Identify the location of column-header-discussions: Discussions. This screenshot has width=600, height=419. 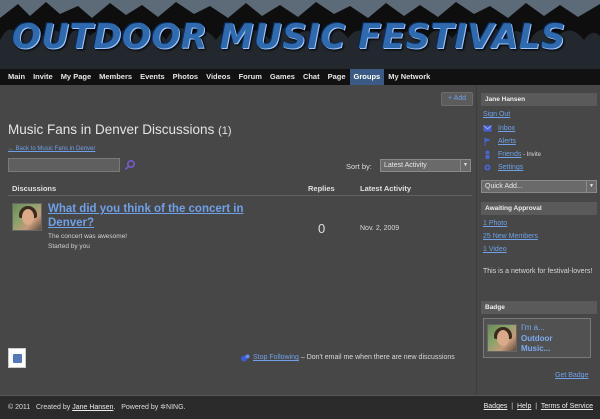
(34, 188).